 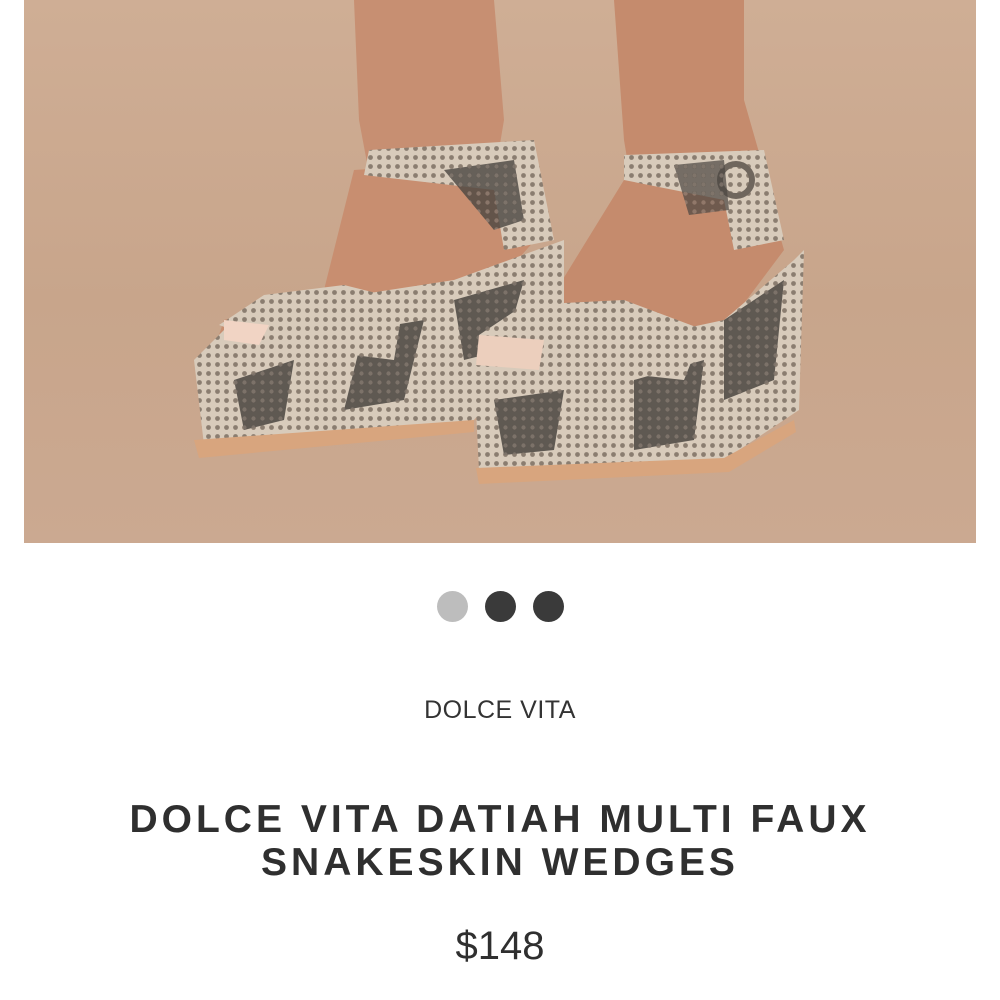 What do you see at coordinates (500, 710) in the screenshot?
I see `brand-name: DOLCE VITA` at bounding box center [500, 710].